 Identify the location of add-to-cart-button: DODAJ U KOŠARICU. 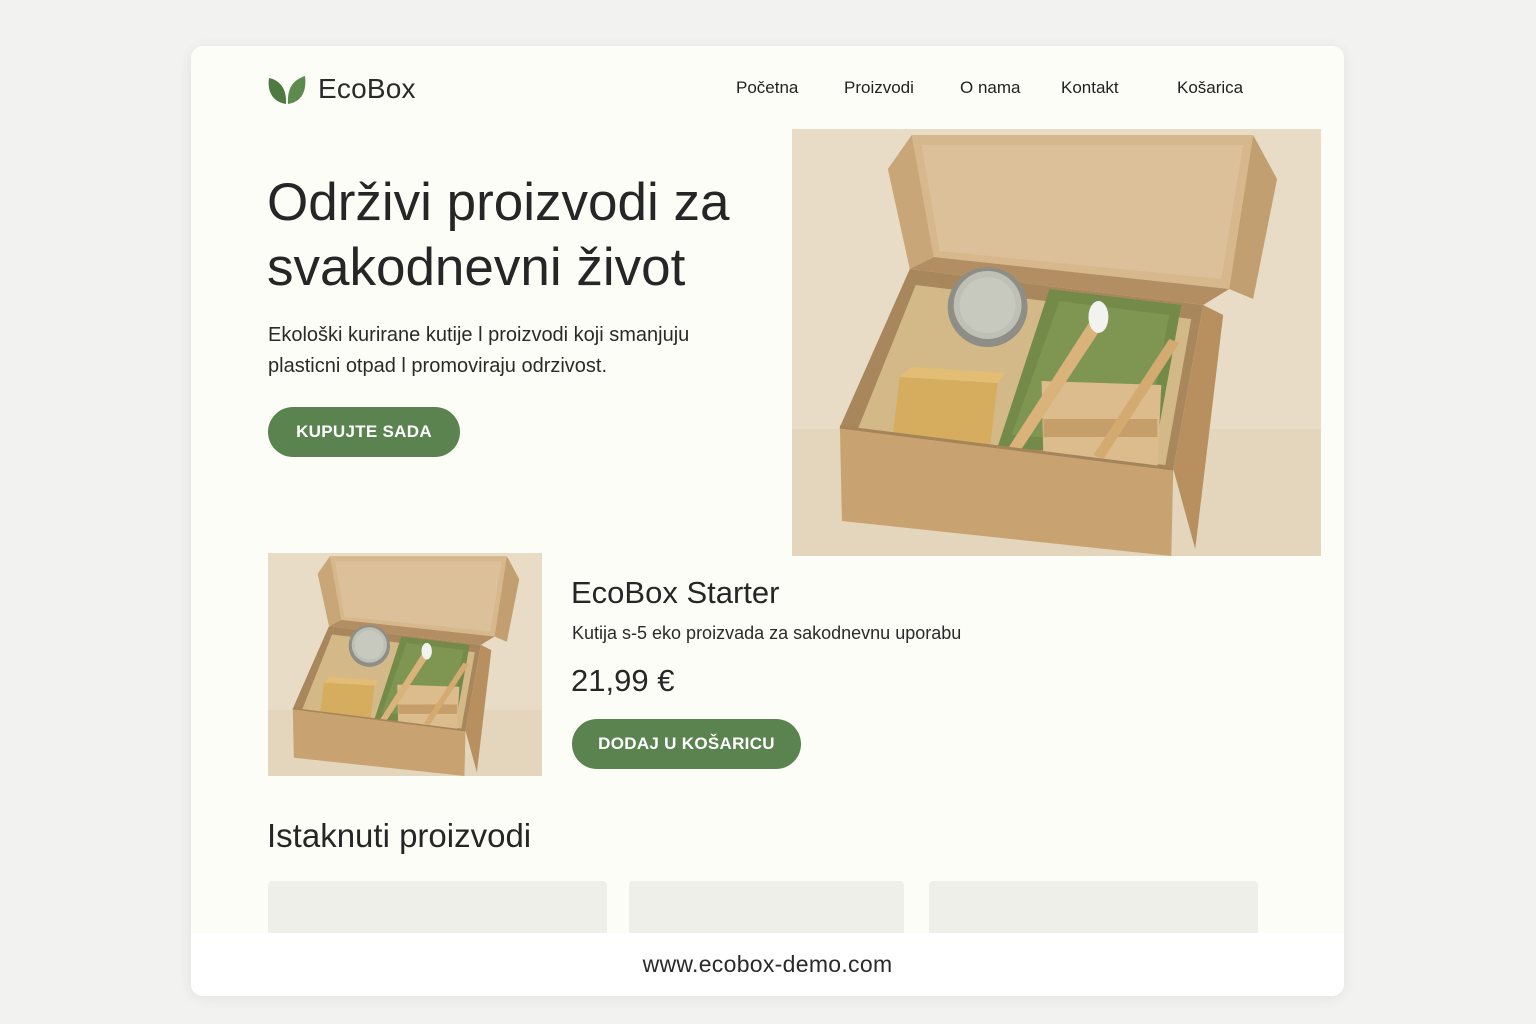
(686, 744).